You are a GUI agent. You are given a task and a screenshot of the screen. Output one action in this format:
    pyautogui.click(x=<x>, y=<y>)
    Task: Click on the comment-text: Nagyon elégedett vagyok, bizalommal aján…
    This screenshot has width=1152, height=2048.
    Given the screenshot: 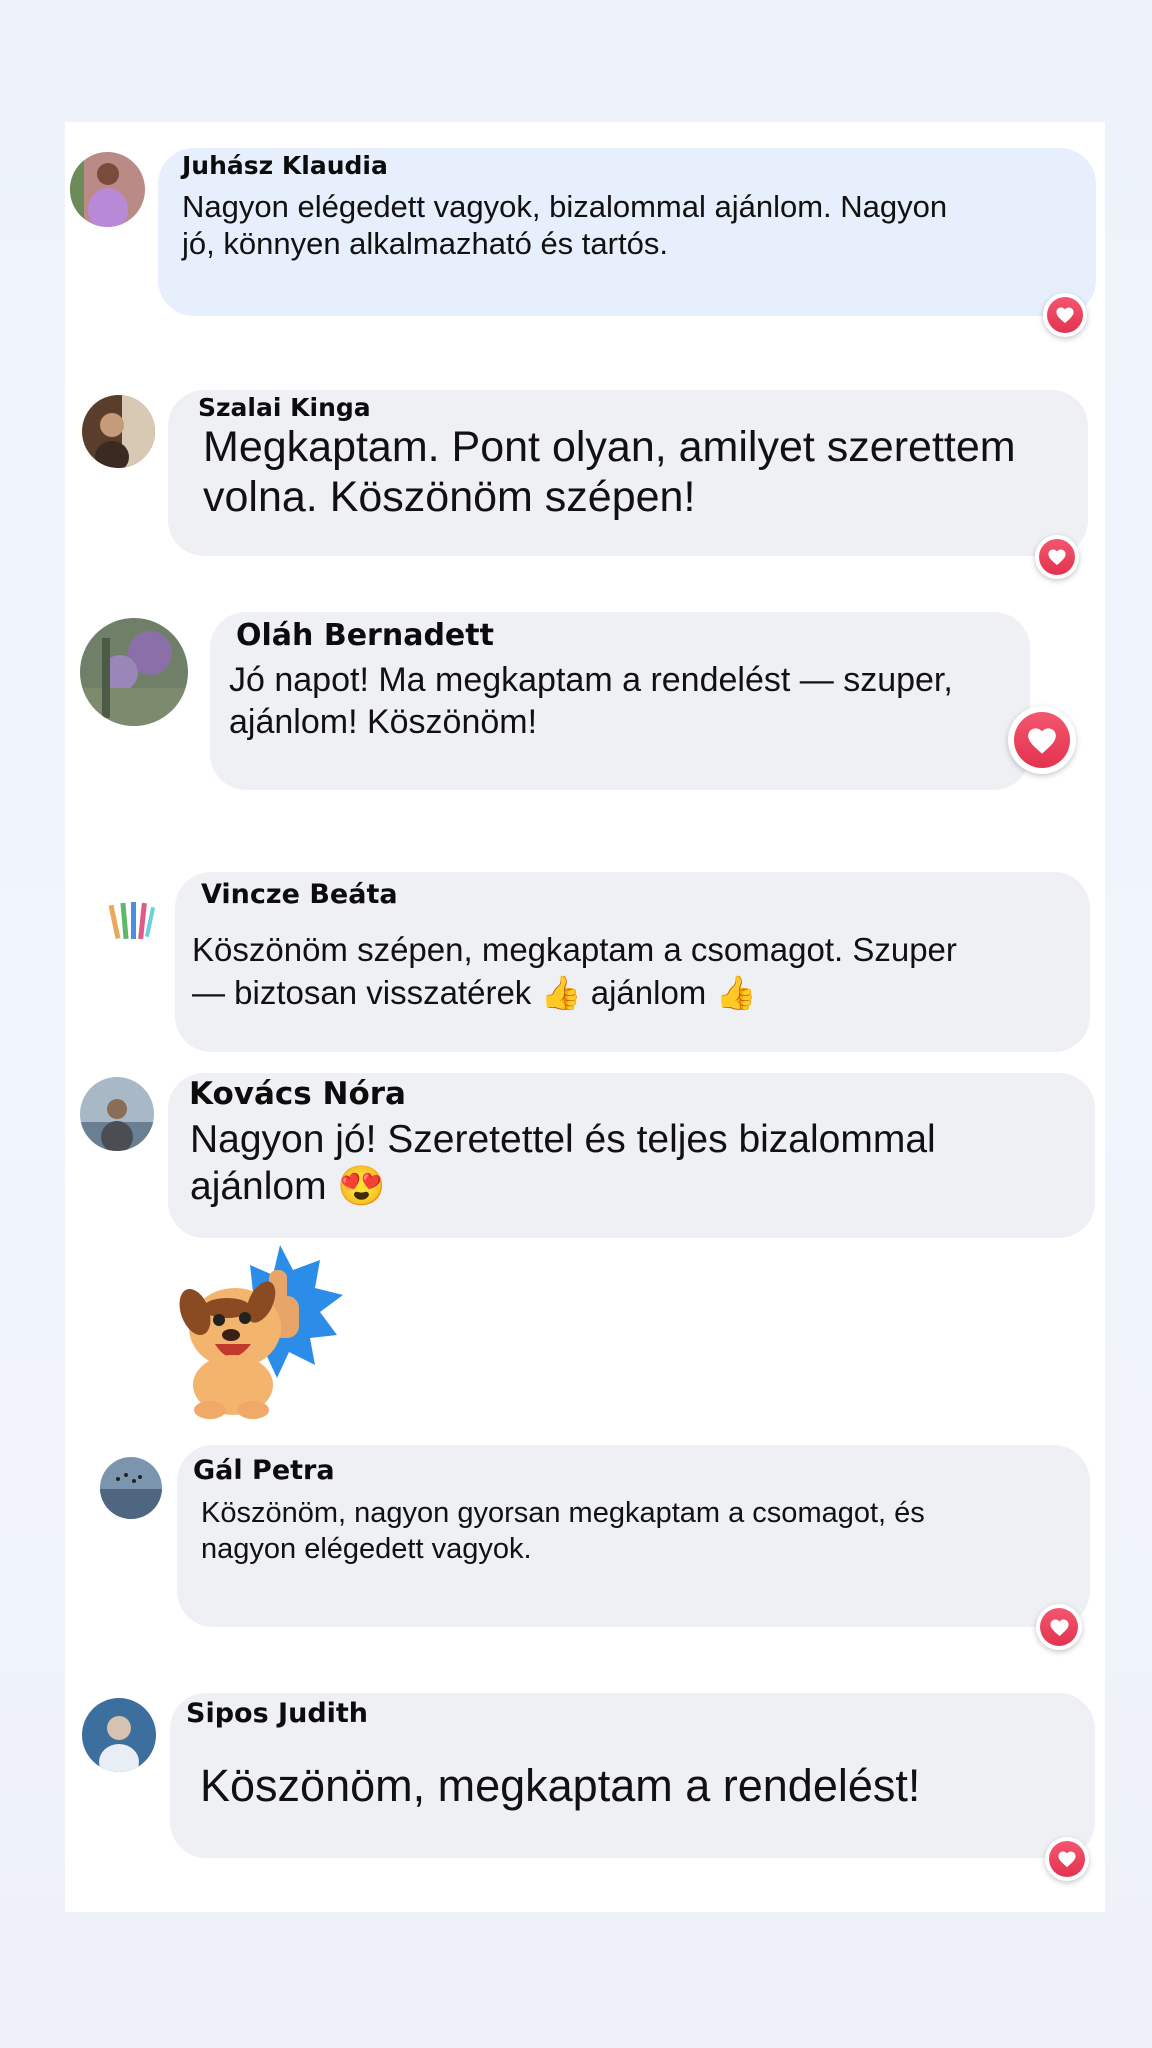 What is the action you would take?
    pyautogui.click(x=565, y=225)
    